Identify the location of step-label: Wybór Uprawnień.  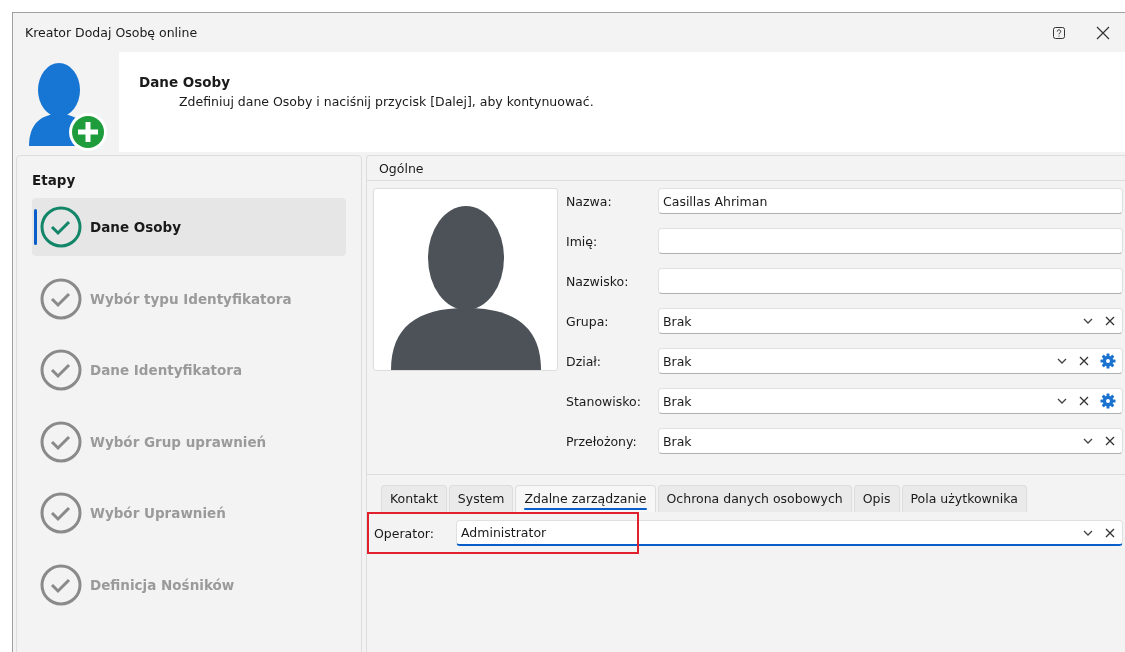
(158, 513).